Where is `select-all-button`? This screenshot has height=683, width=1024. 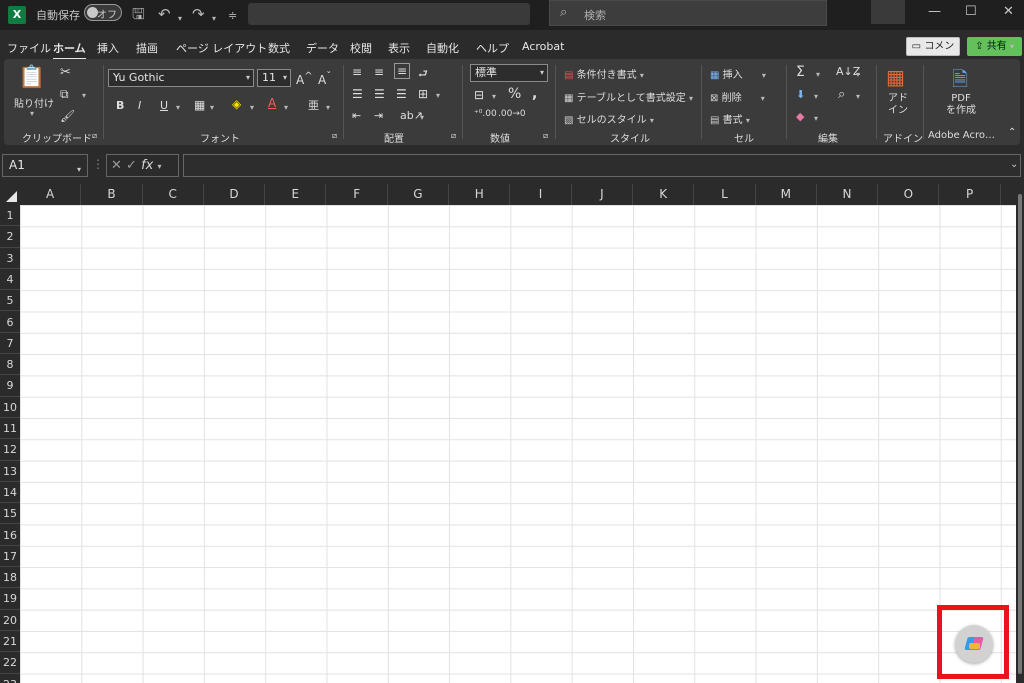 select-all-button is located at coordinates (10, 194).